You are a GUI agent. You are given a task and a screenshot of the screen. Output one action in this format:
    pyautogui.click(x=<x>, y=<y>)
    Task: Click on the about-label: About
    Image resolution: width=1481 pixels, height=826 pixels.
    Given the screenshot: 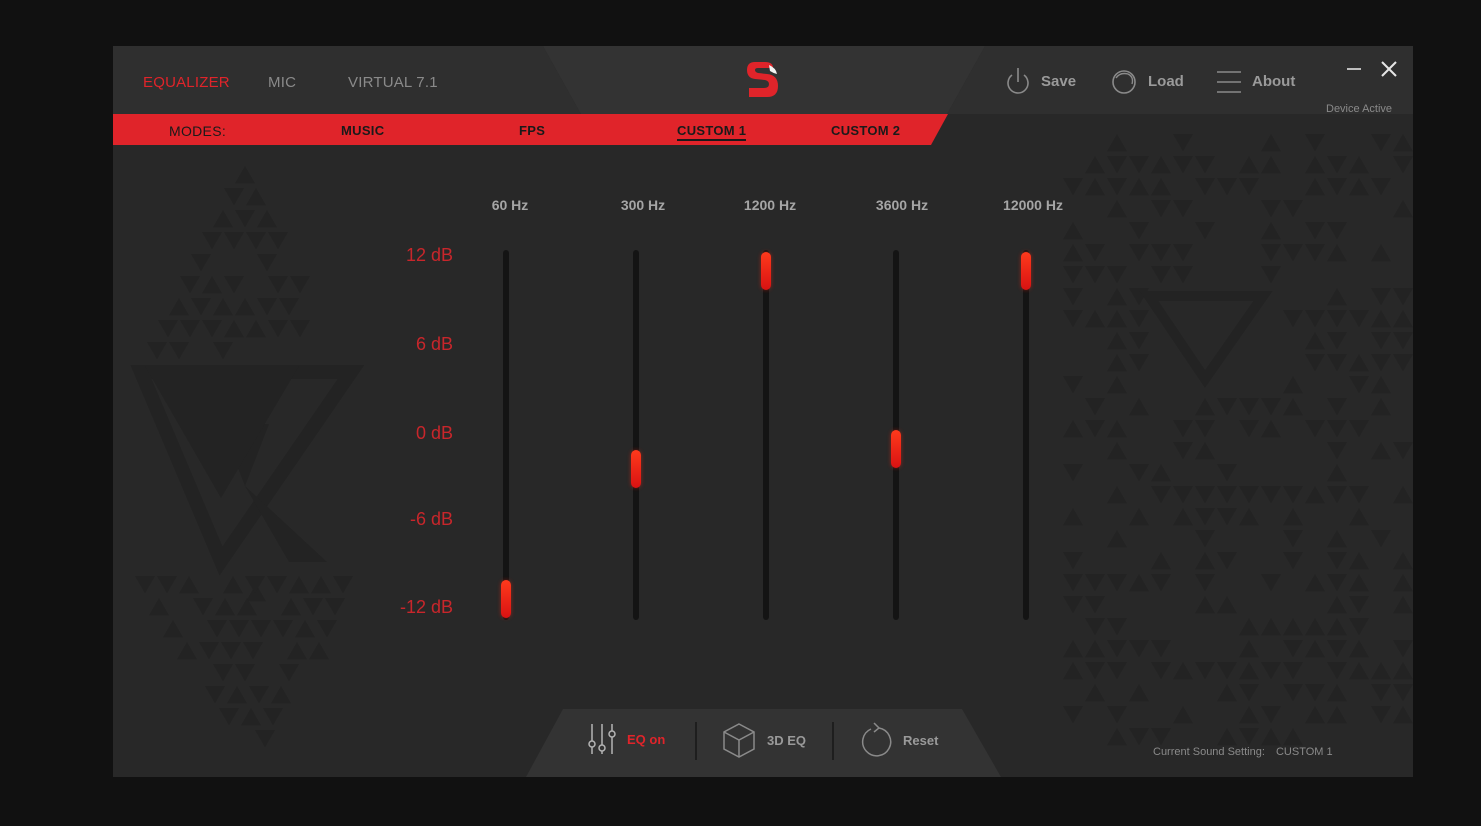 What is the action you would take?
    pyautogui.click(x=1274, y=81)
    